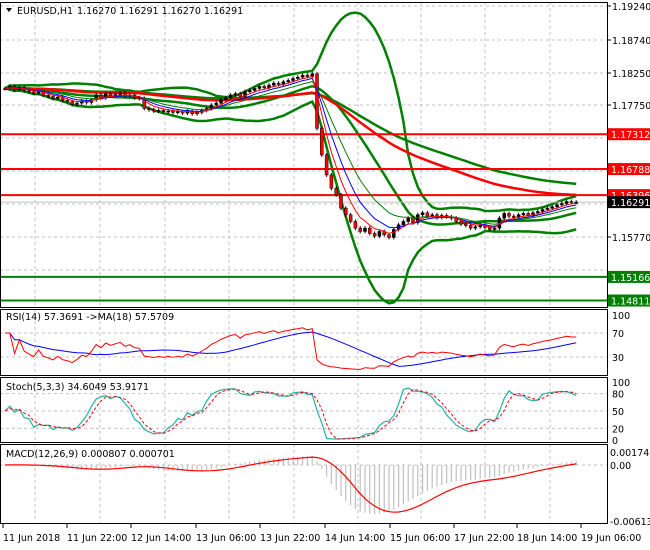  Describe the element at coordinates (420, 538) in the screenshot. I see `time-label: 15 Jun 06:00` at that location.